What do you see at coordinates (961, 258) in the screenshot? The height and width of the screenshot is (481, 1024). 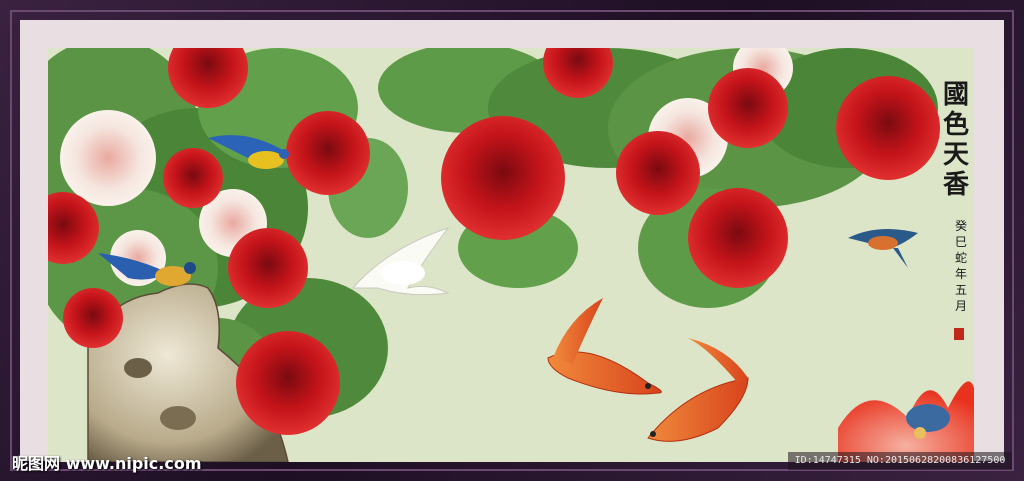 I see `inscription-char: 蛇` at bounding box center [961, 258].